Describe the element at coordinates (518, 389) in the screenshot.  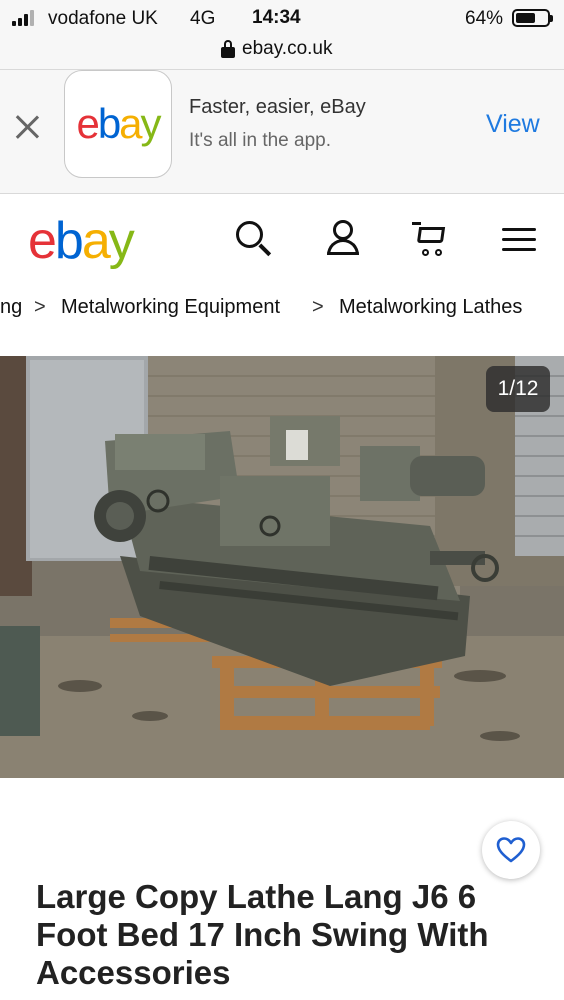
I see `image-counter: 1/12` at that location.